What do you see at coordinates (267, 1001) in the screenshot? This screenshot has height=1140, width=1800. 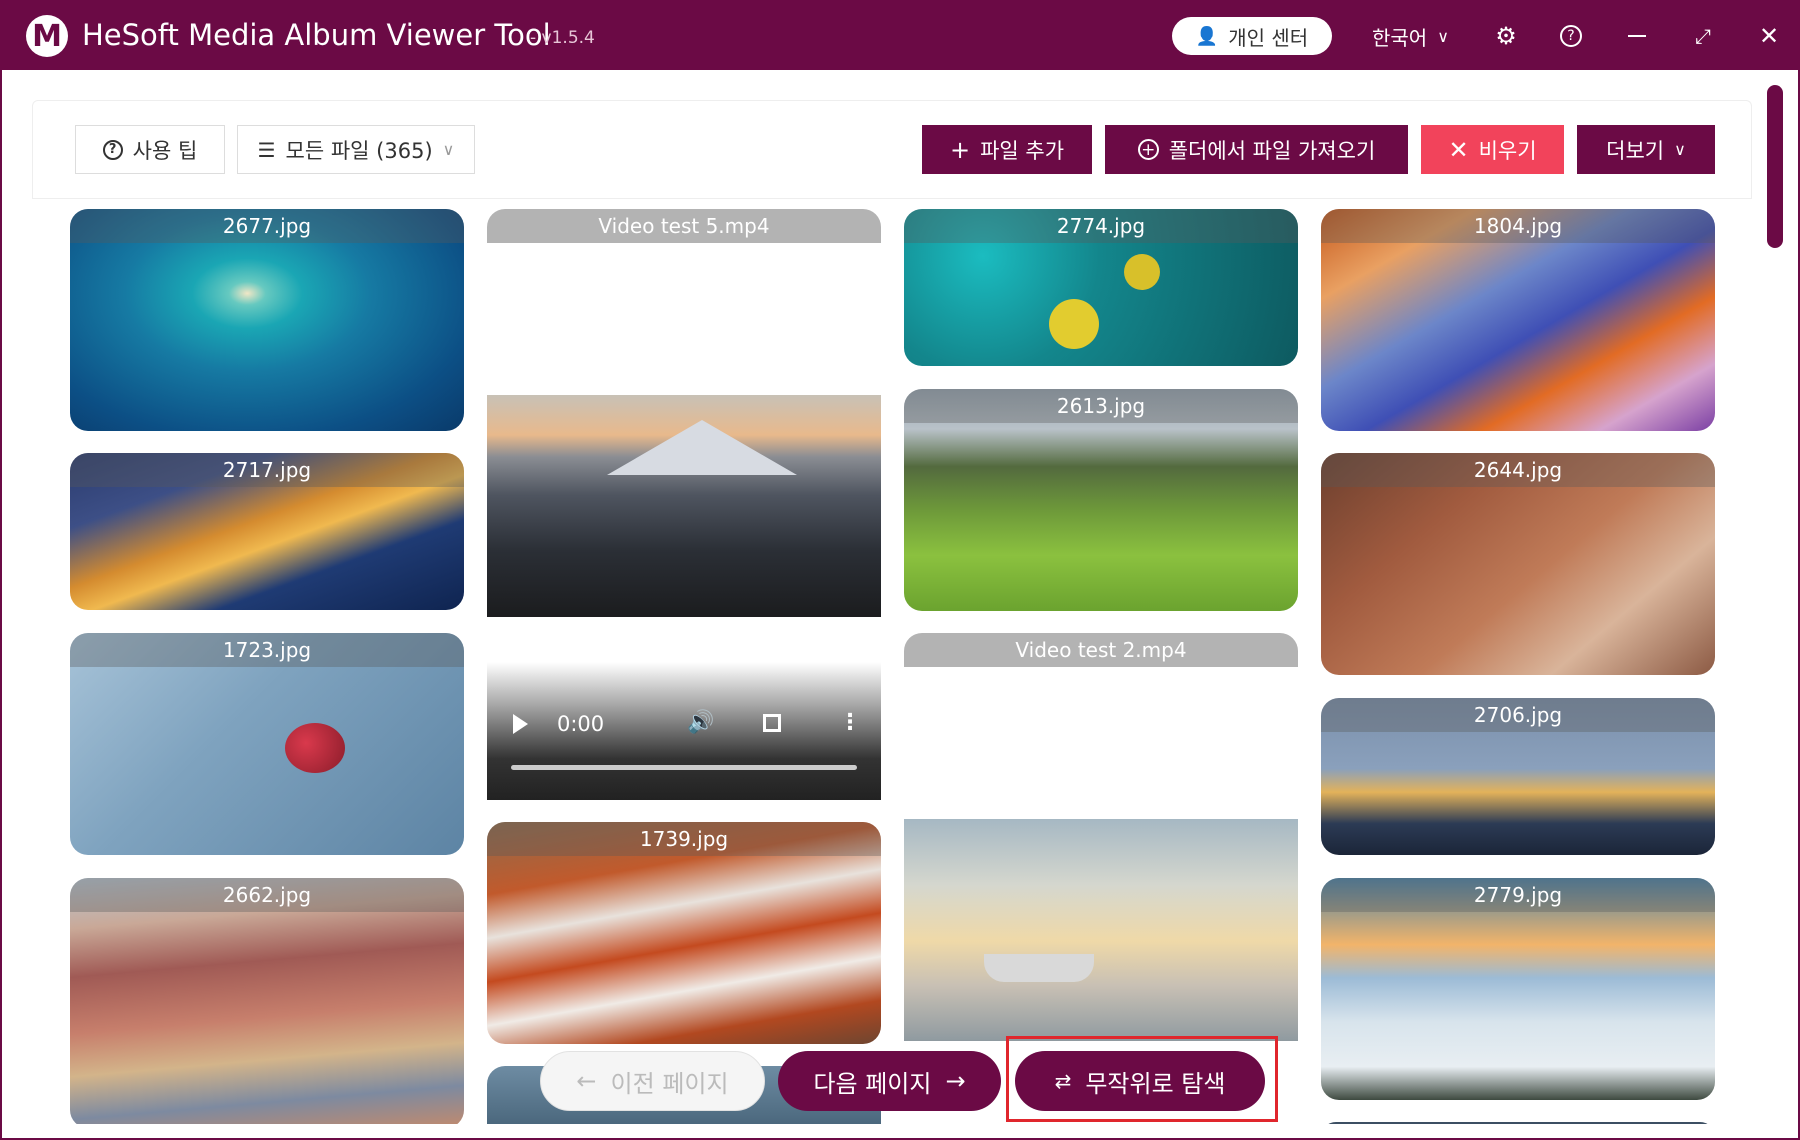 I see `media-tile: 2662.jpg` at bounding box center [267, 1001].